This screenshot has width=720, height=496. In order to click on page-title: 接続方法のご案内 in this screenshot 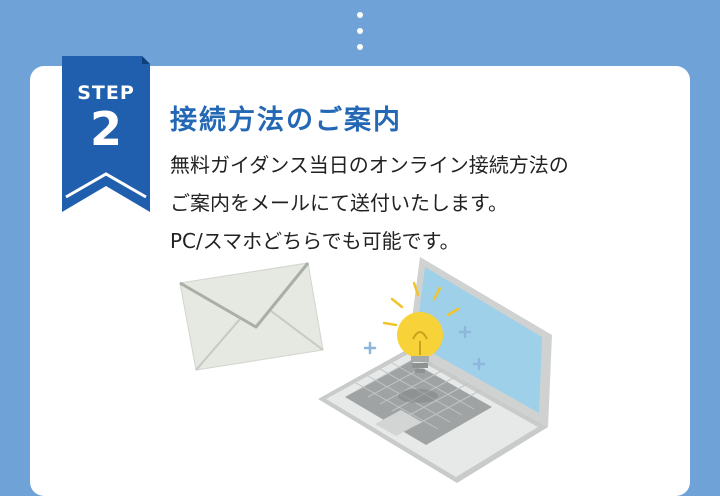, I will do `click(286, 120)`.